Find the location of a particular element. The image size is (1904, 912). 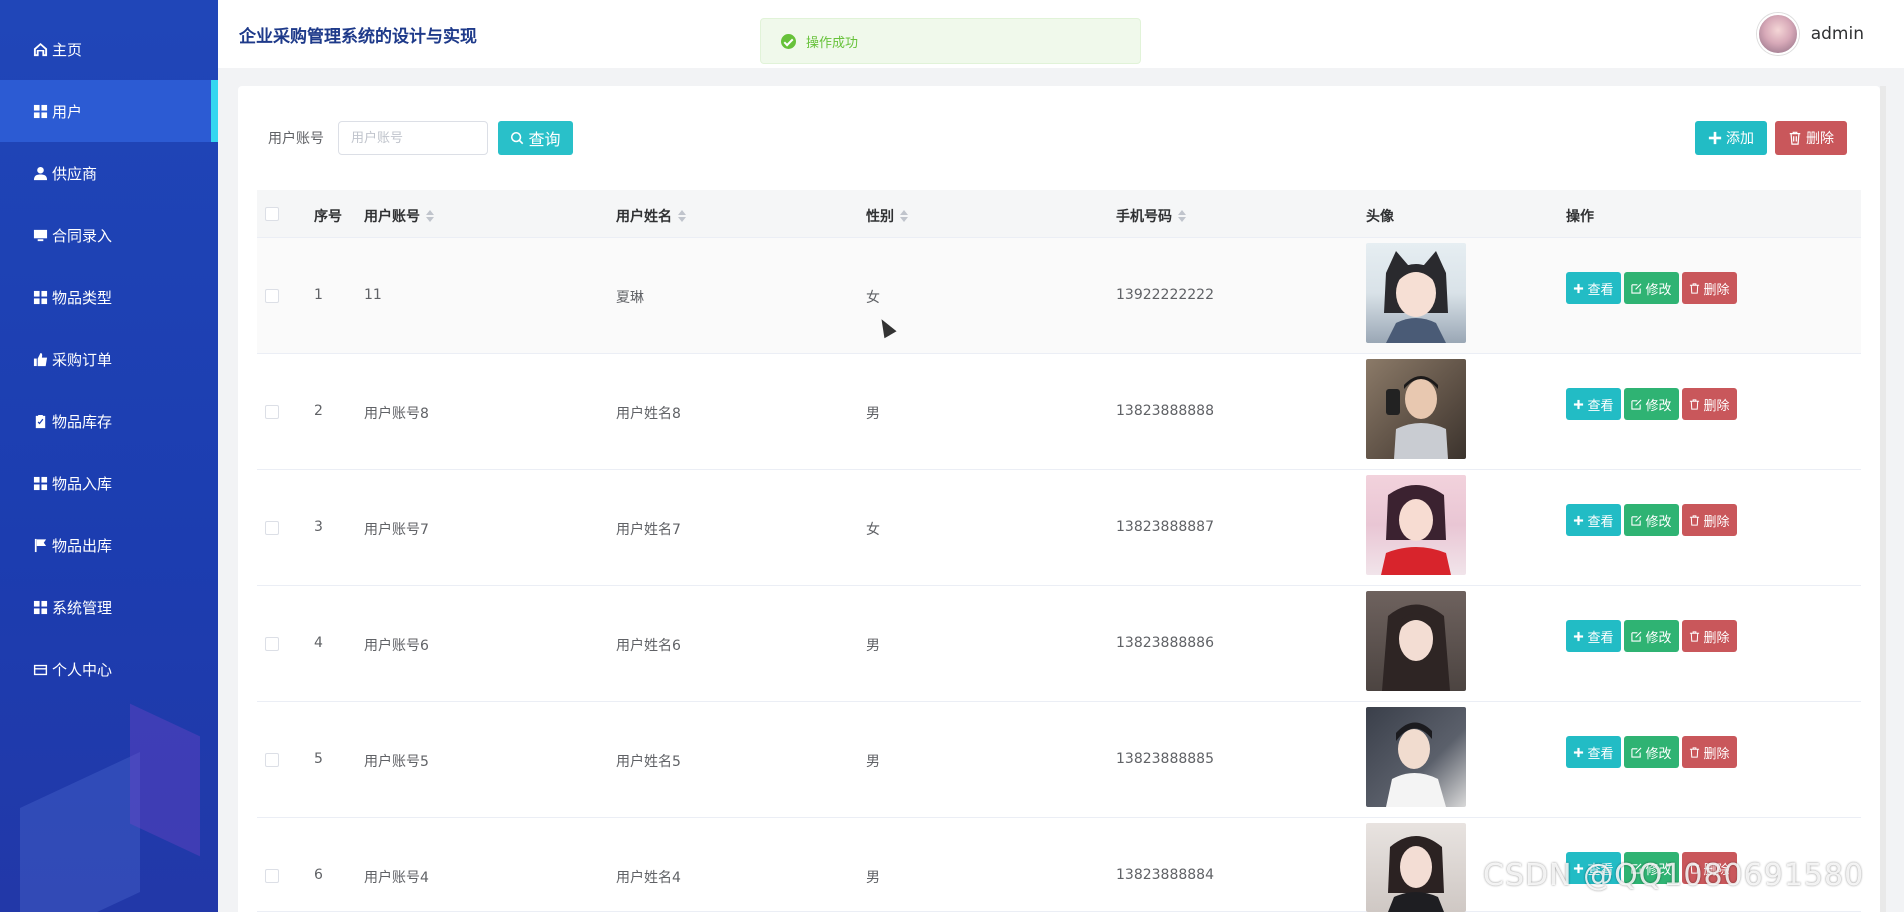

cell-phone: 13823888885 is located at coordinates (1165, 759).